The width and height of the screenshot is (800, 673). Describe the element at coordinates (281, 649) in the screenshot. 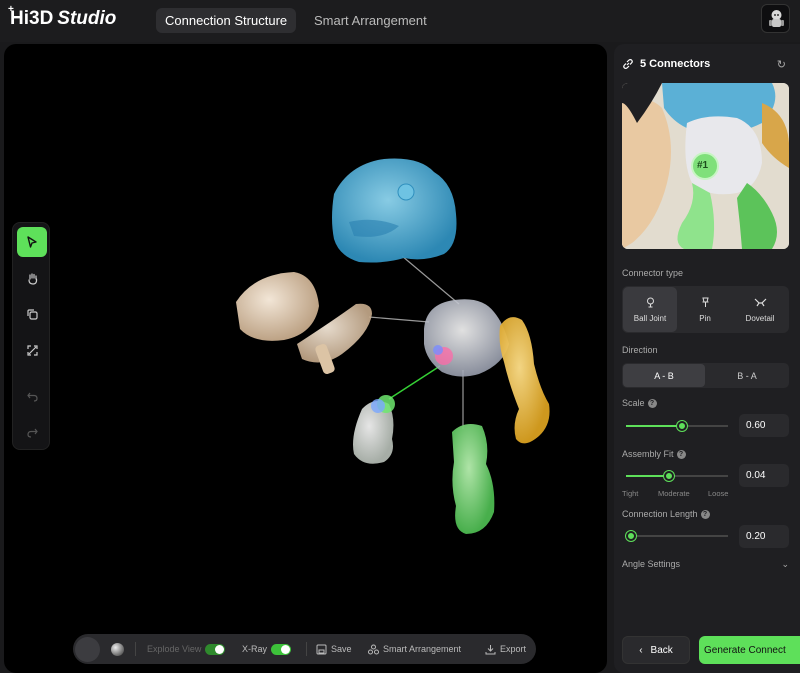

I see `xray-toggle` at that location.